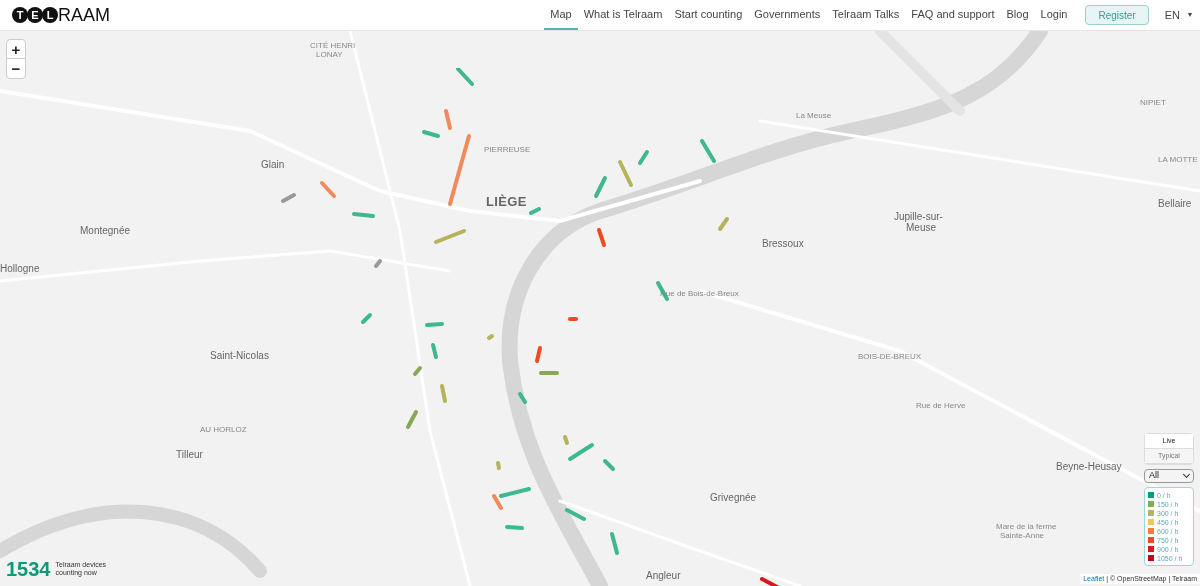 This screenshot has height=586, width=1200. I want to click on nav-link: What is Telraam, so click(623, 15).